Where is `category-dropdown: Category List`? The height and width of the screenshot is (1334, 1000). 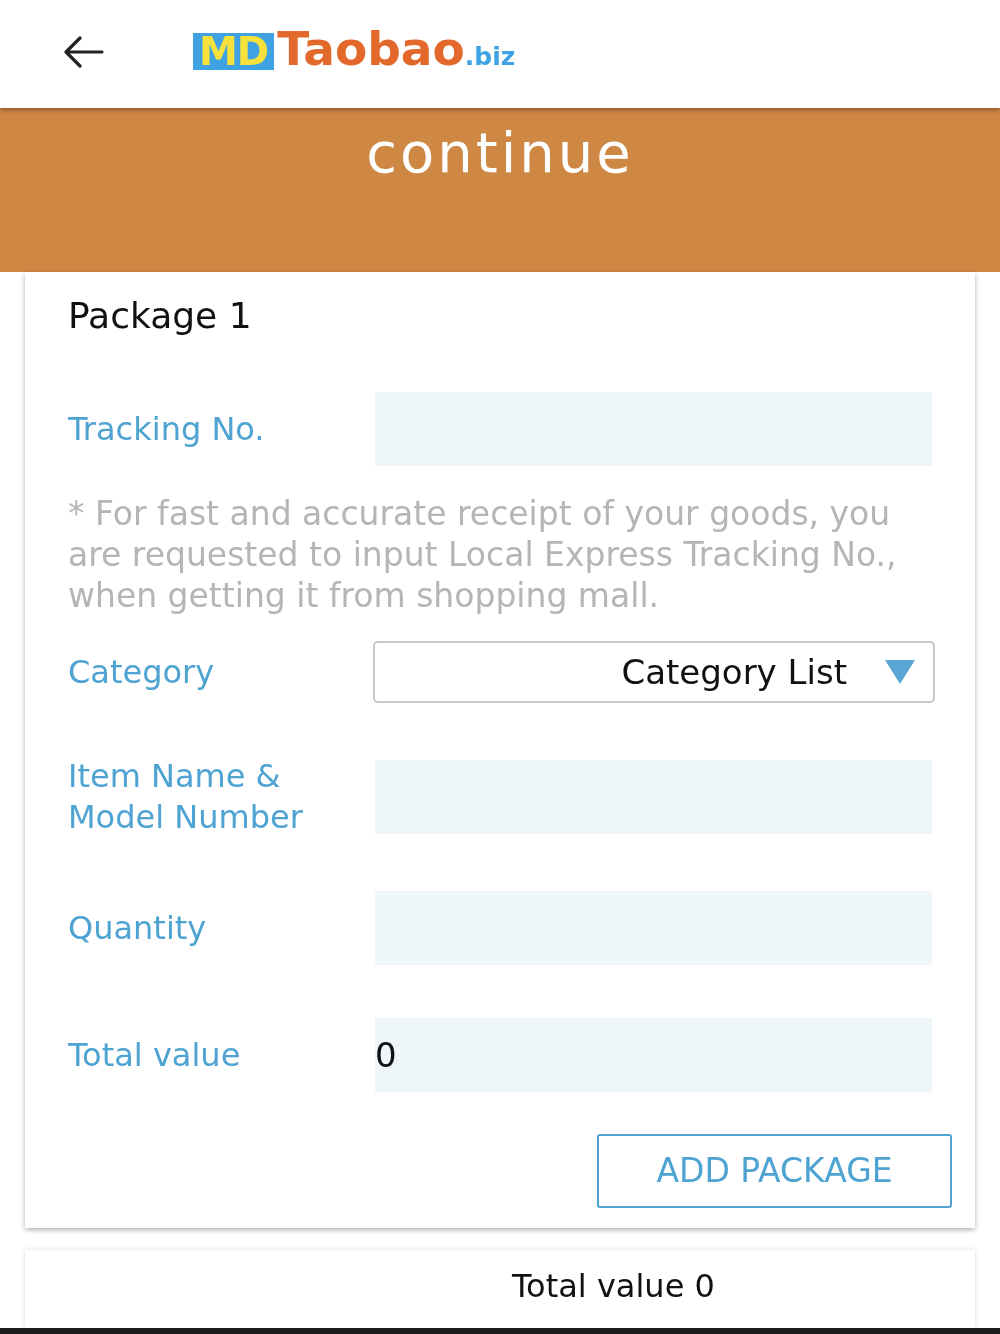
category-dropdown: Category List is located at coordinates (654, 672).